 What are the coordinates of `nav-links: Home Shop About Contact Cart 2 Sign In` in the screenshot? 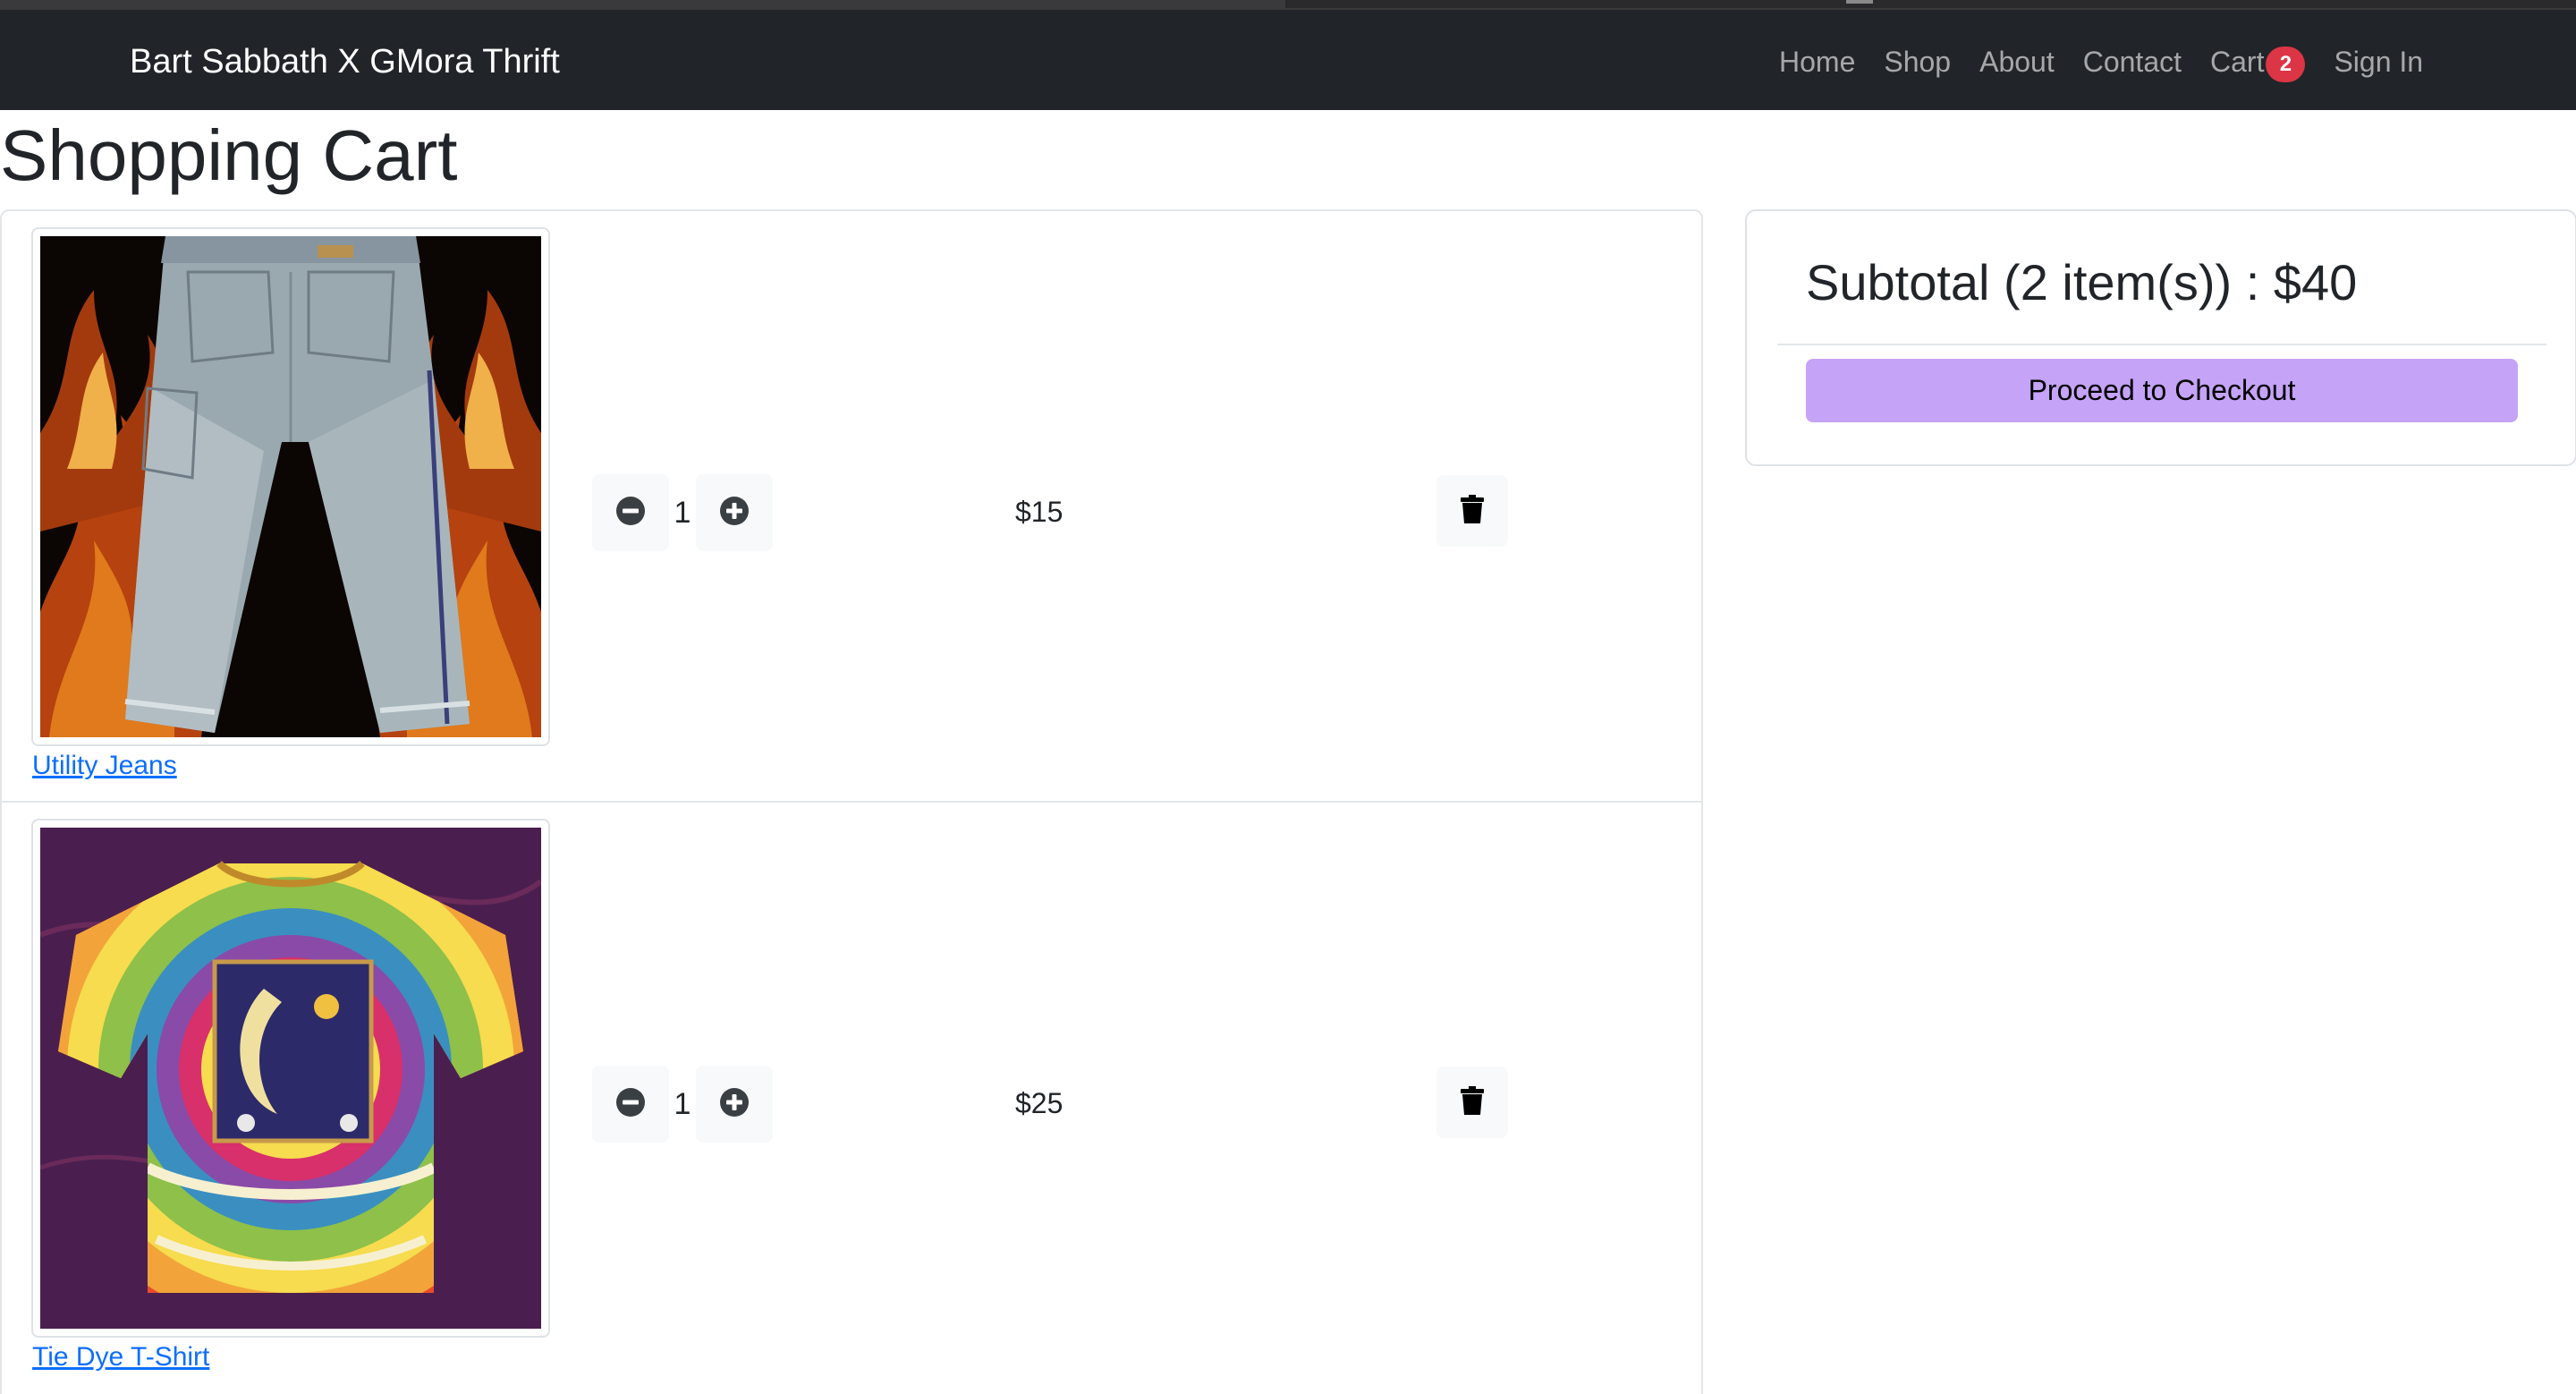 It's located at (2115, 61).